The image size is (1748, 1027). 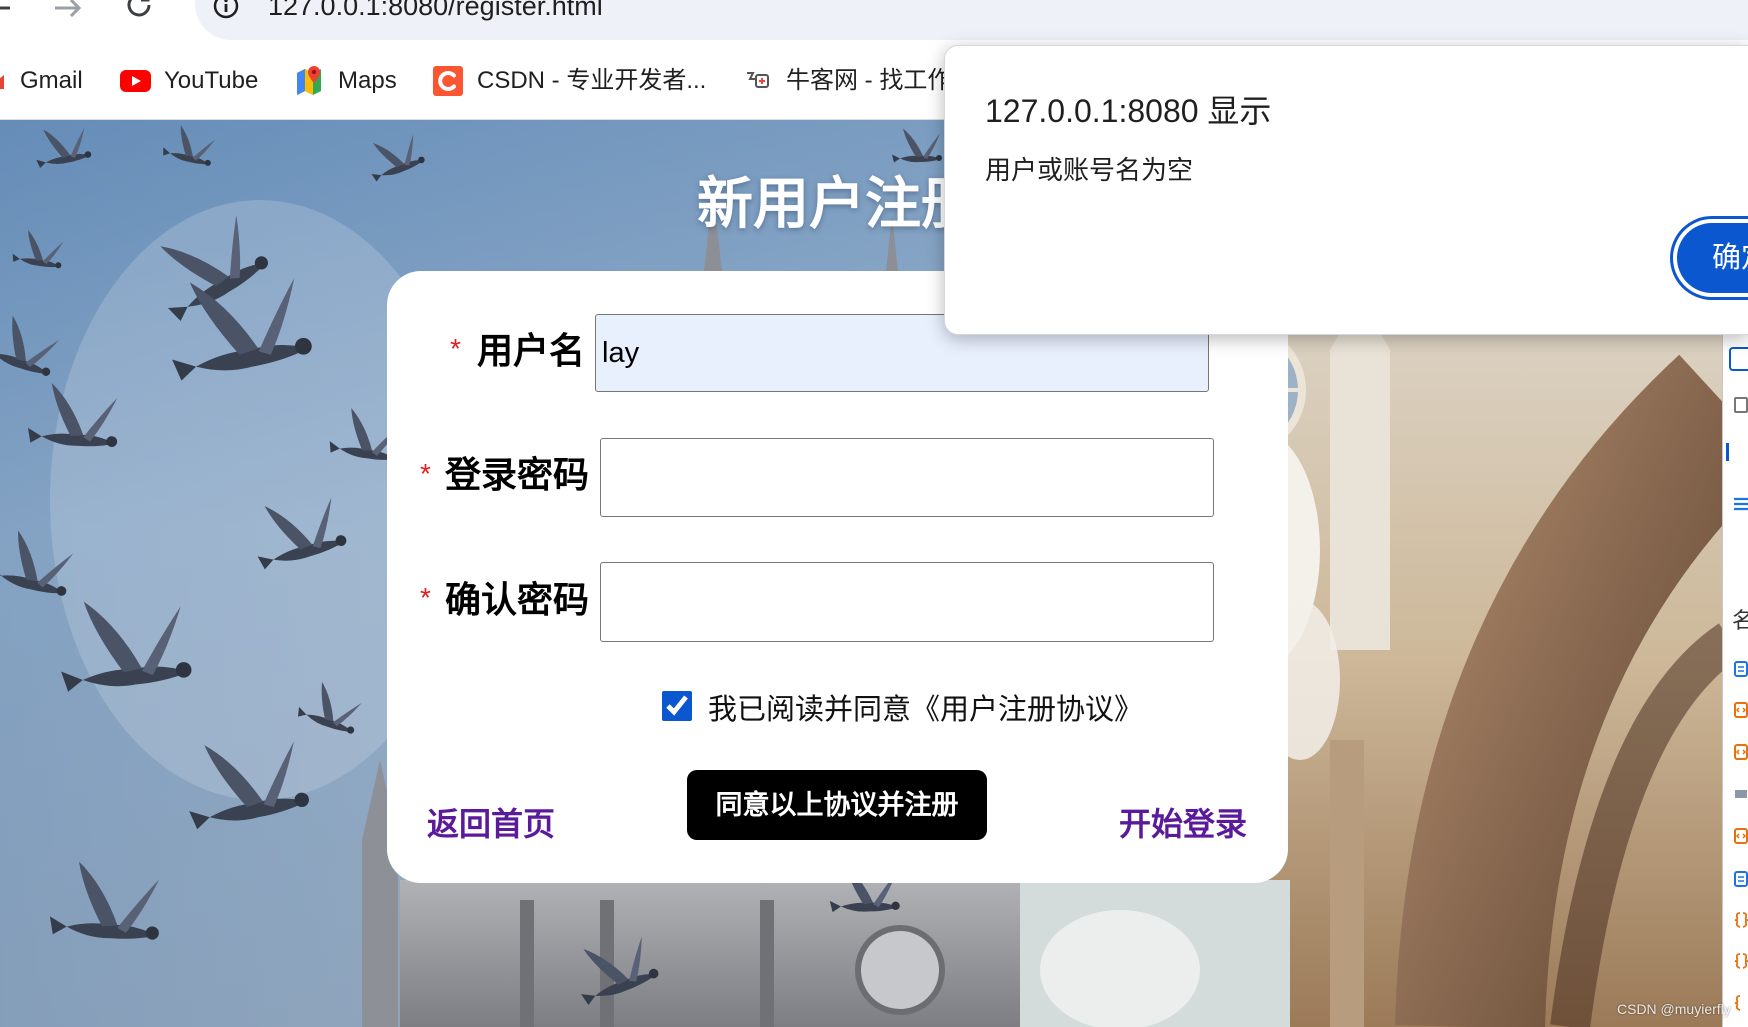 I want to click on devtools-tab, so click(x=1738, y=359).